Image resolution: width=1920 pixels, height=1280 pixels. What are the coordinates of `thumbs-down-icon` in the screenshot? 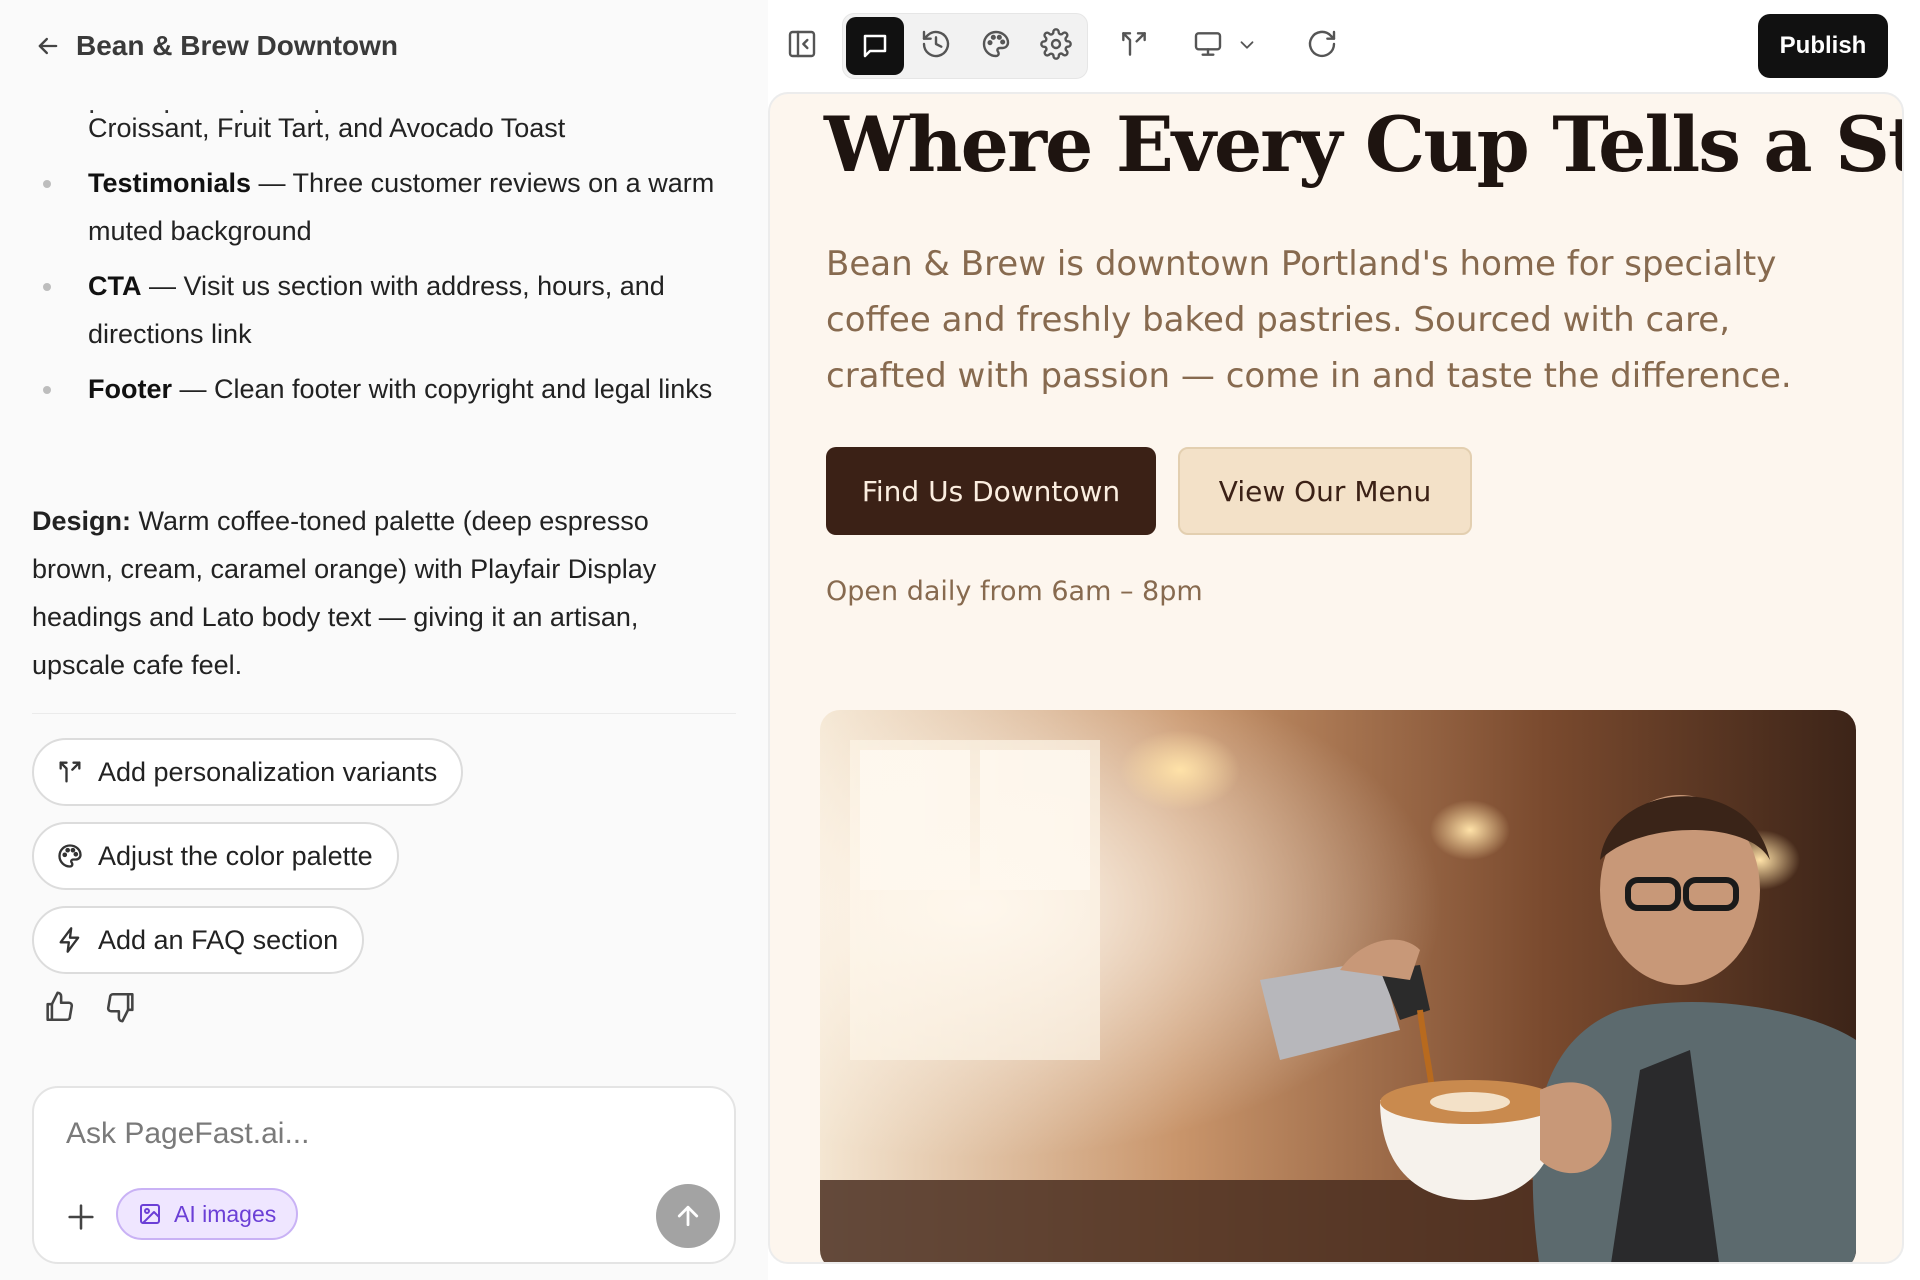 It's located at (121, 1007).